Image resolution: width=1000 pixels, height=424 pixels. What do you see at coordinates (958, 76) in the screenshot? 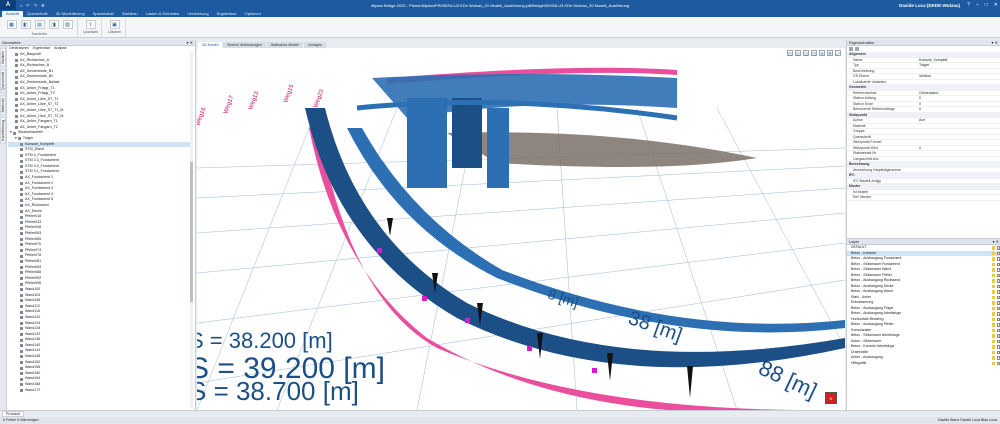
I see `property-value: Vertikal` at bounding box center [958, 76].